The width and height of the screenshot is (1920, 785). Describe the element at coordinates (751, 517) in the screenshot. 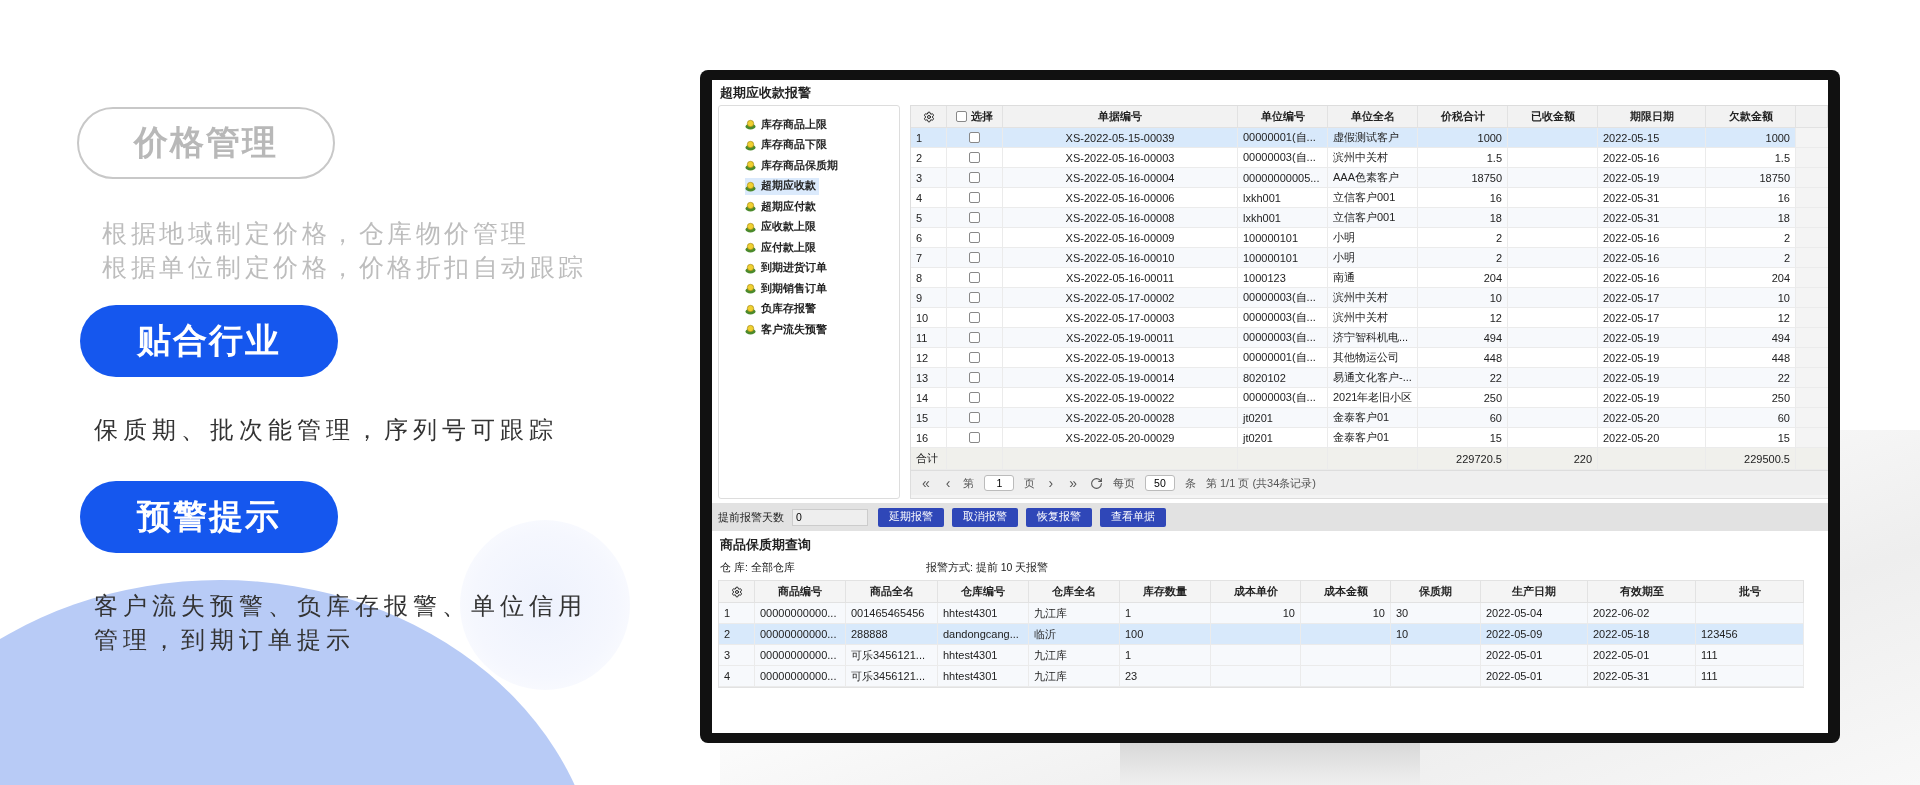

I see `days-label: 提前报警天数` at that location.